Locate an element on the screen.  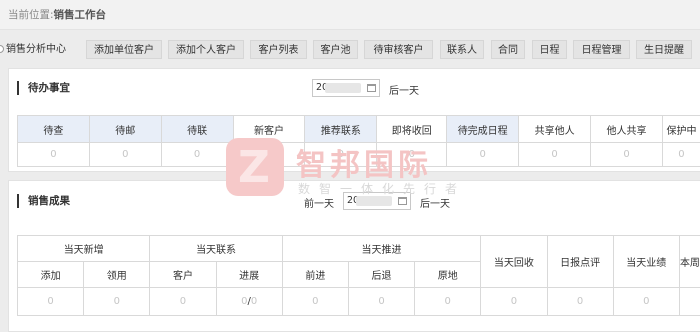
tab-customer-list: 客户列表 is located at coordinates (278, 49).